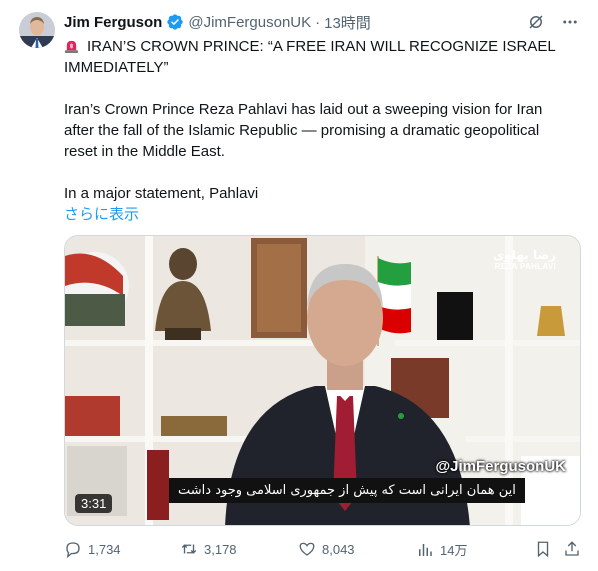  Describe the element at coordinates (113, 22) in the screenshot. I see `author-name: Jim Ferguson` at that location.